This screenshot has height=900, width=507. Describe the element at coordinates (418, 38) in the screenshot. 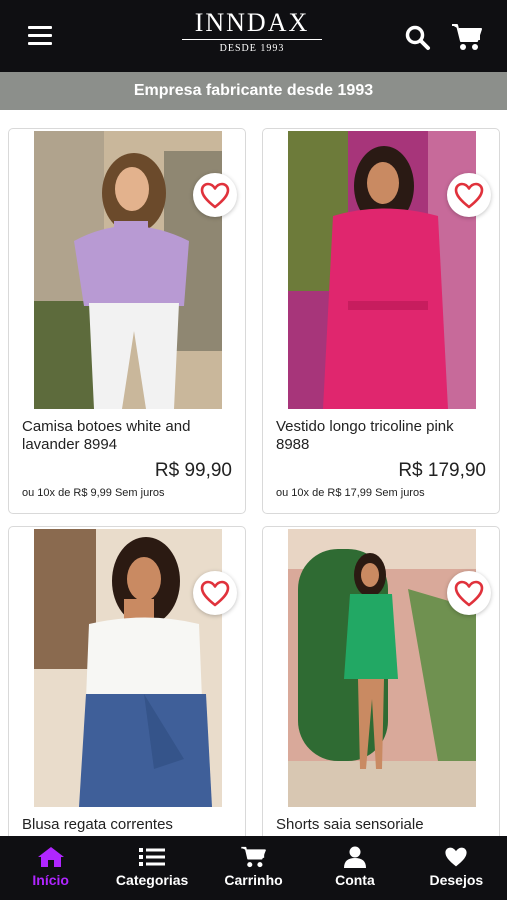

I see `search-icon` at that location.